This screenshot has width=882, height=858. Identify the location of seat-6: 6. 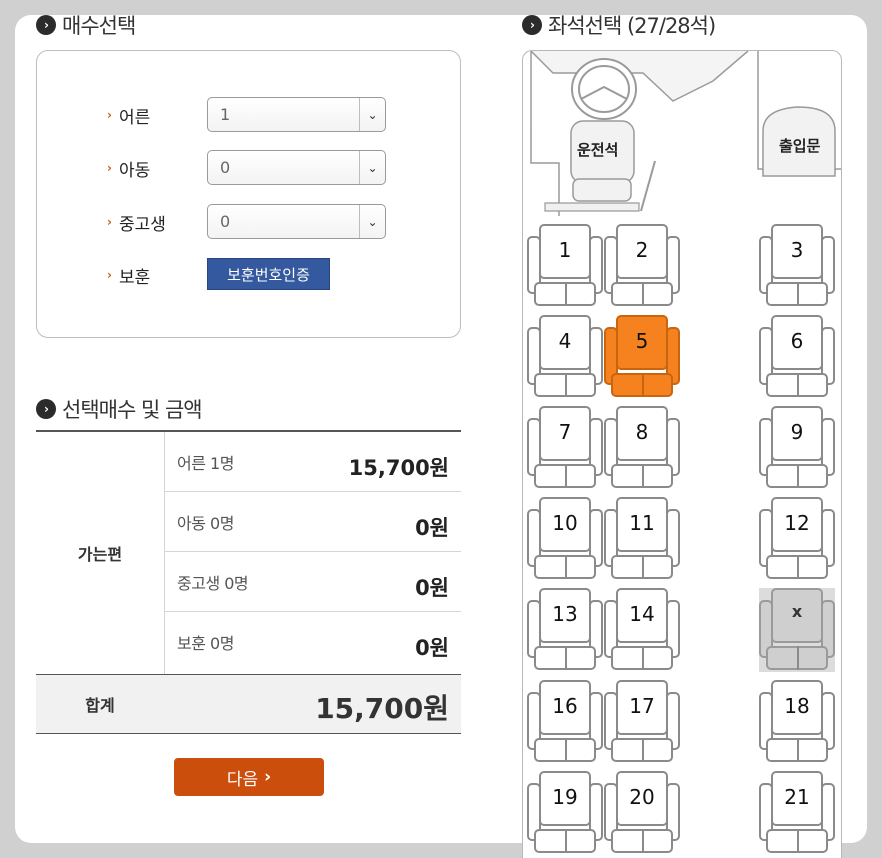
(797, 357).